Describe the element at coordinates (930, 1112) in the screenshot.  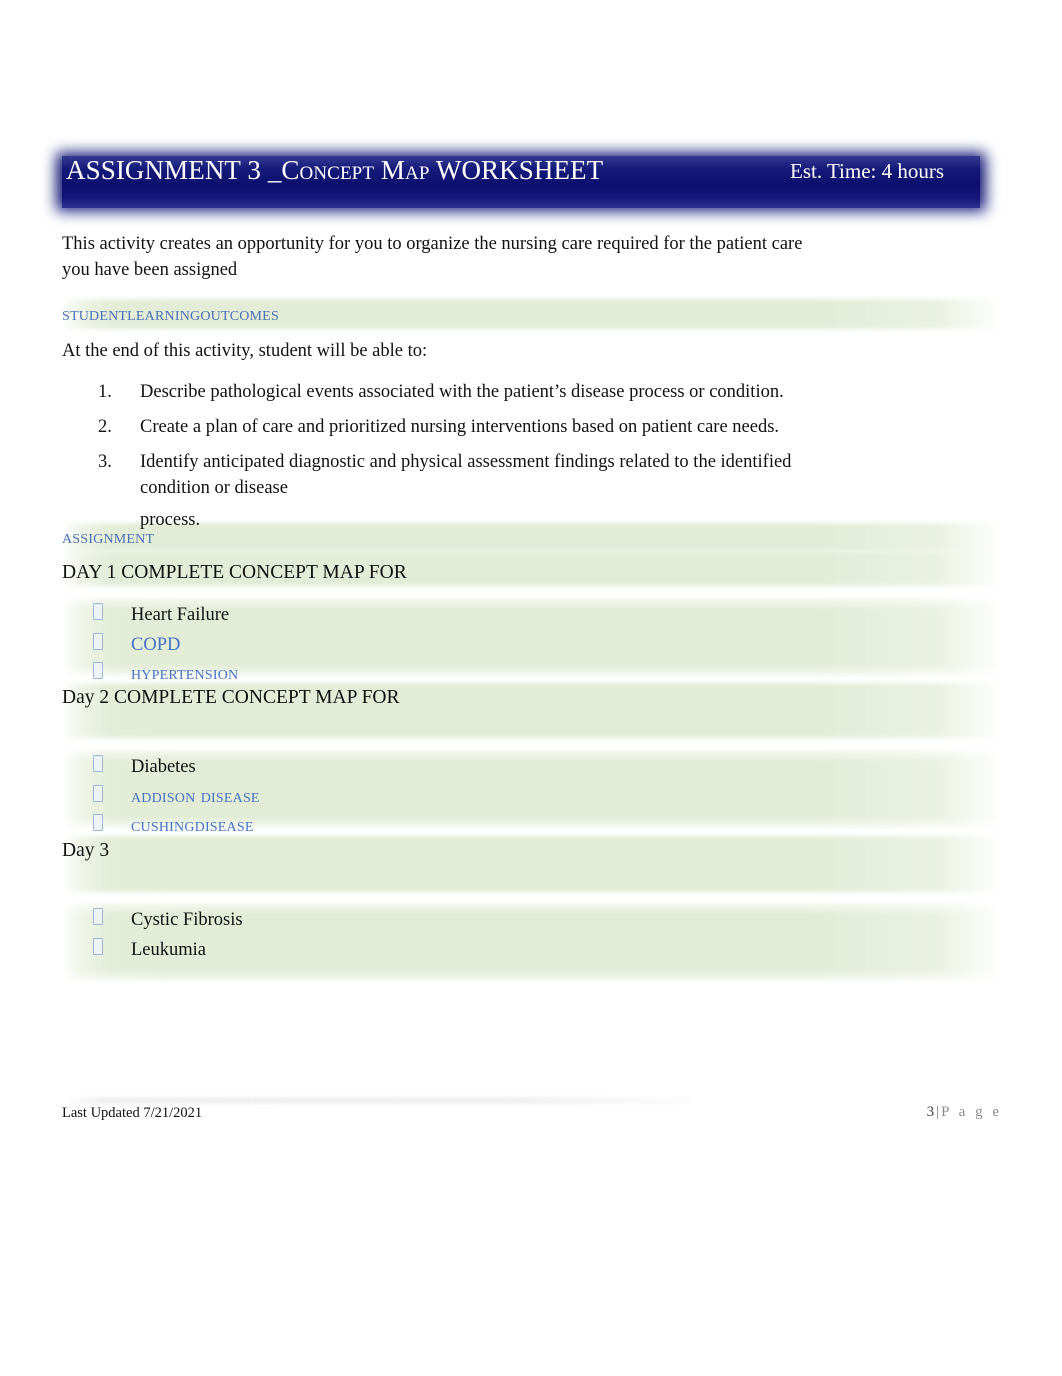
I see `footer-page-number: 3` at that location.